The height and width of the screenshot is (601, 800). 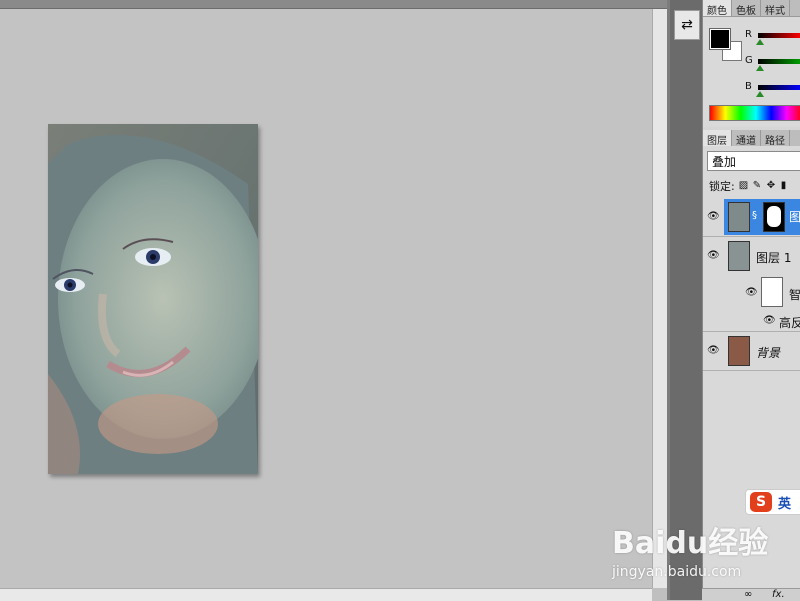 What do you see at coordinates (758, 186) in the screenshot?
I see `brush-icon: ✎` at bounding box center [758, 186].